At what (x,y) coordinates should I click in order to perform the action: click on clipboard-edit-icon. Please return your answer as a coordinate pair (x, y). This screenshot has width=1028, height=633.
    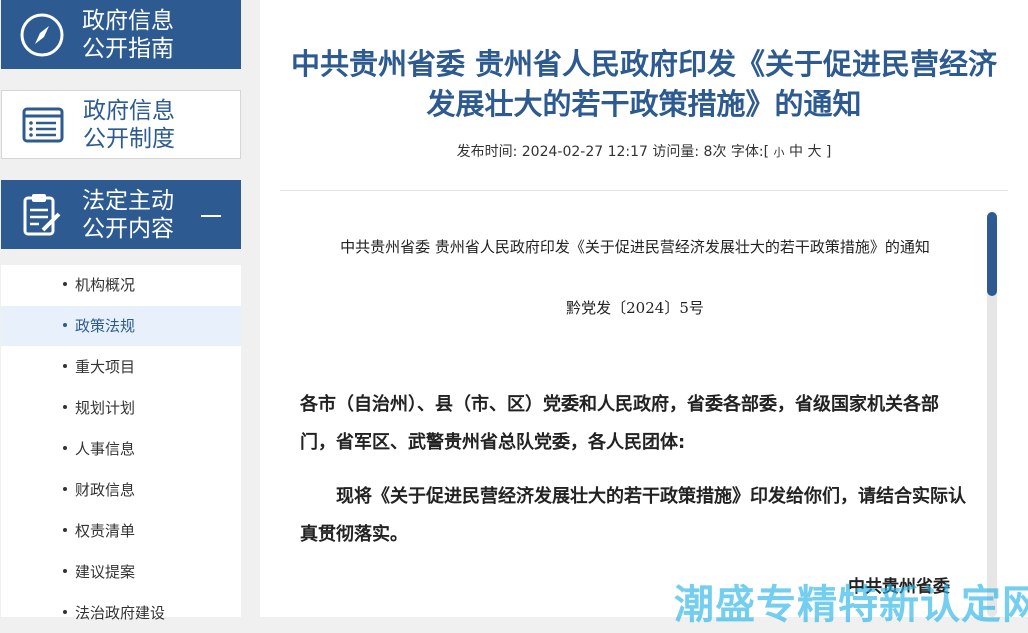
    Looking at the image, I should click on (42, 214).